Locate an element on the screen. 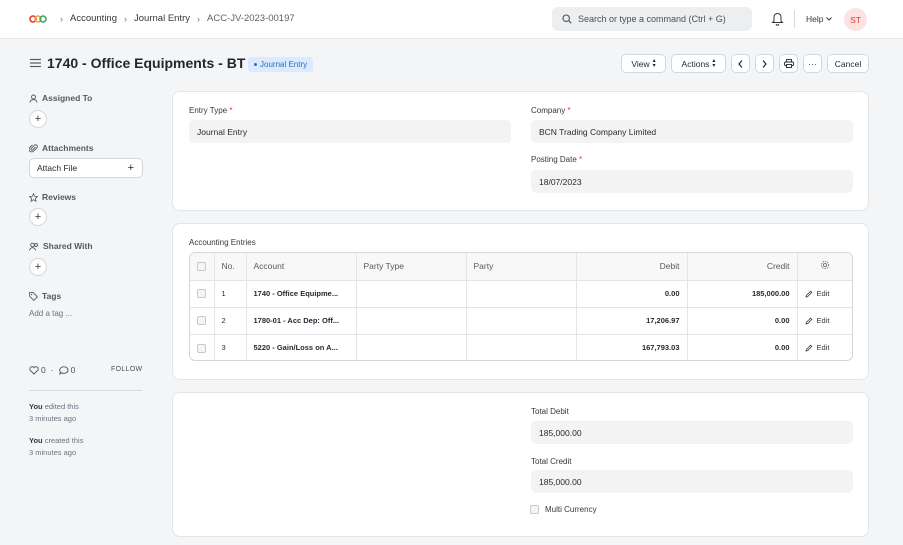 The height and width of the screenshot is (545, 903). printer-icon is located at coordinates (788, 63).